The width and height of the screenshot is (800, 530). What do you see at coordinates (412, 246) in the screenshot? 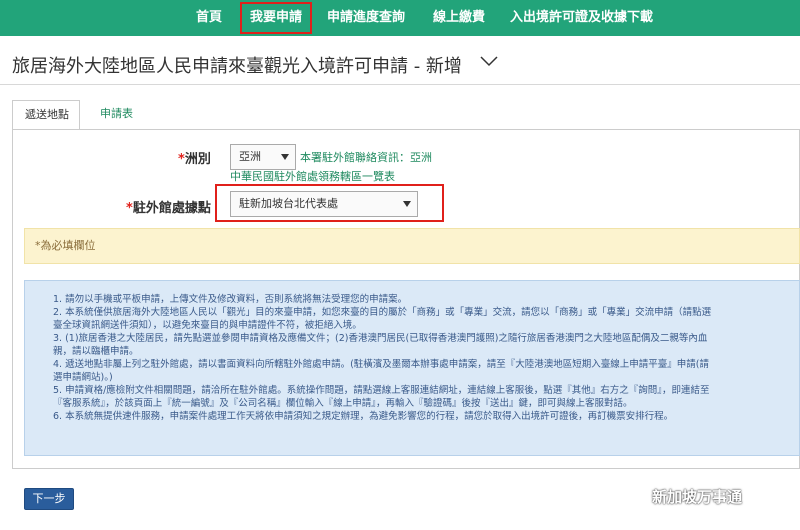
I see `required-field-note: *為必填欄位` at bounding box center [412, 246].